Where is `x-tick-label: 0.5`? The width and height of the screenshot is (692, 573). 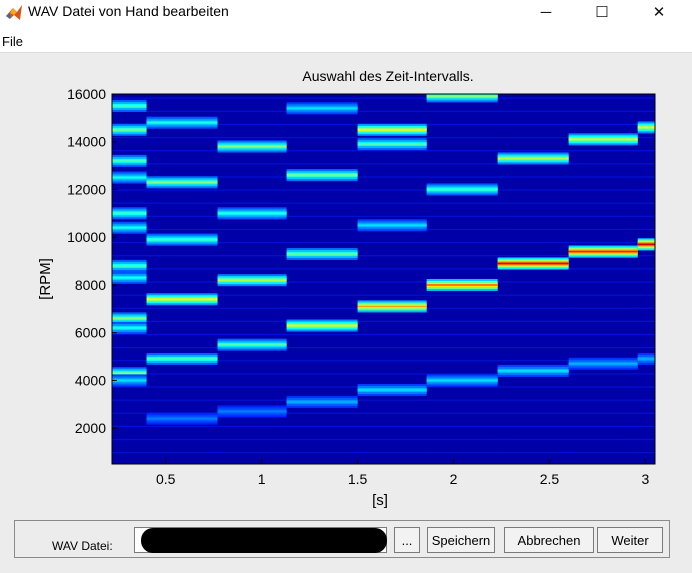
x-tick-label: 0.5 is located at coordinates (166, 479).